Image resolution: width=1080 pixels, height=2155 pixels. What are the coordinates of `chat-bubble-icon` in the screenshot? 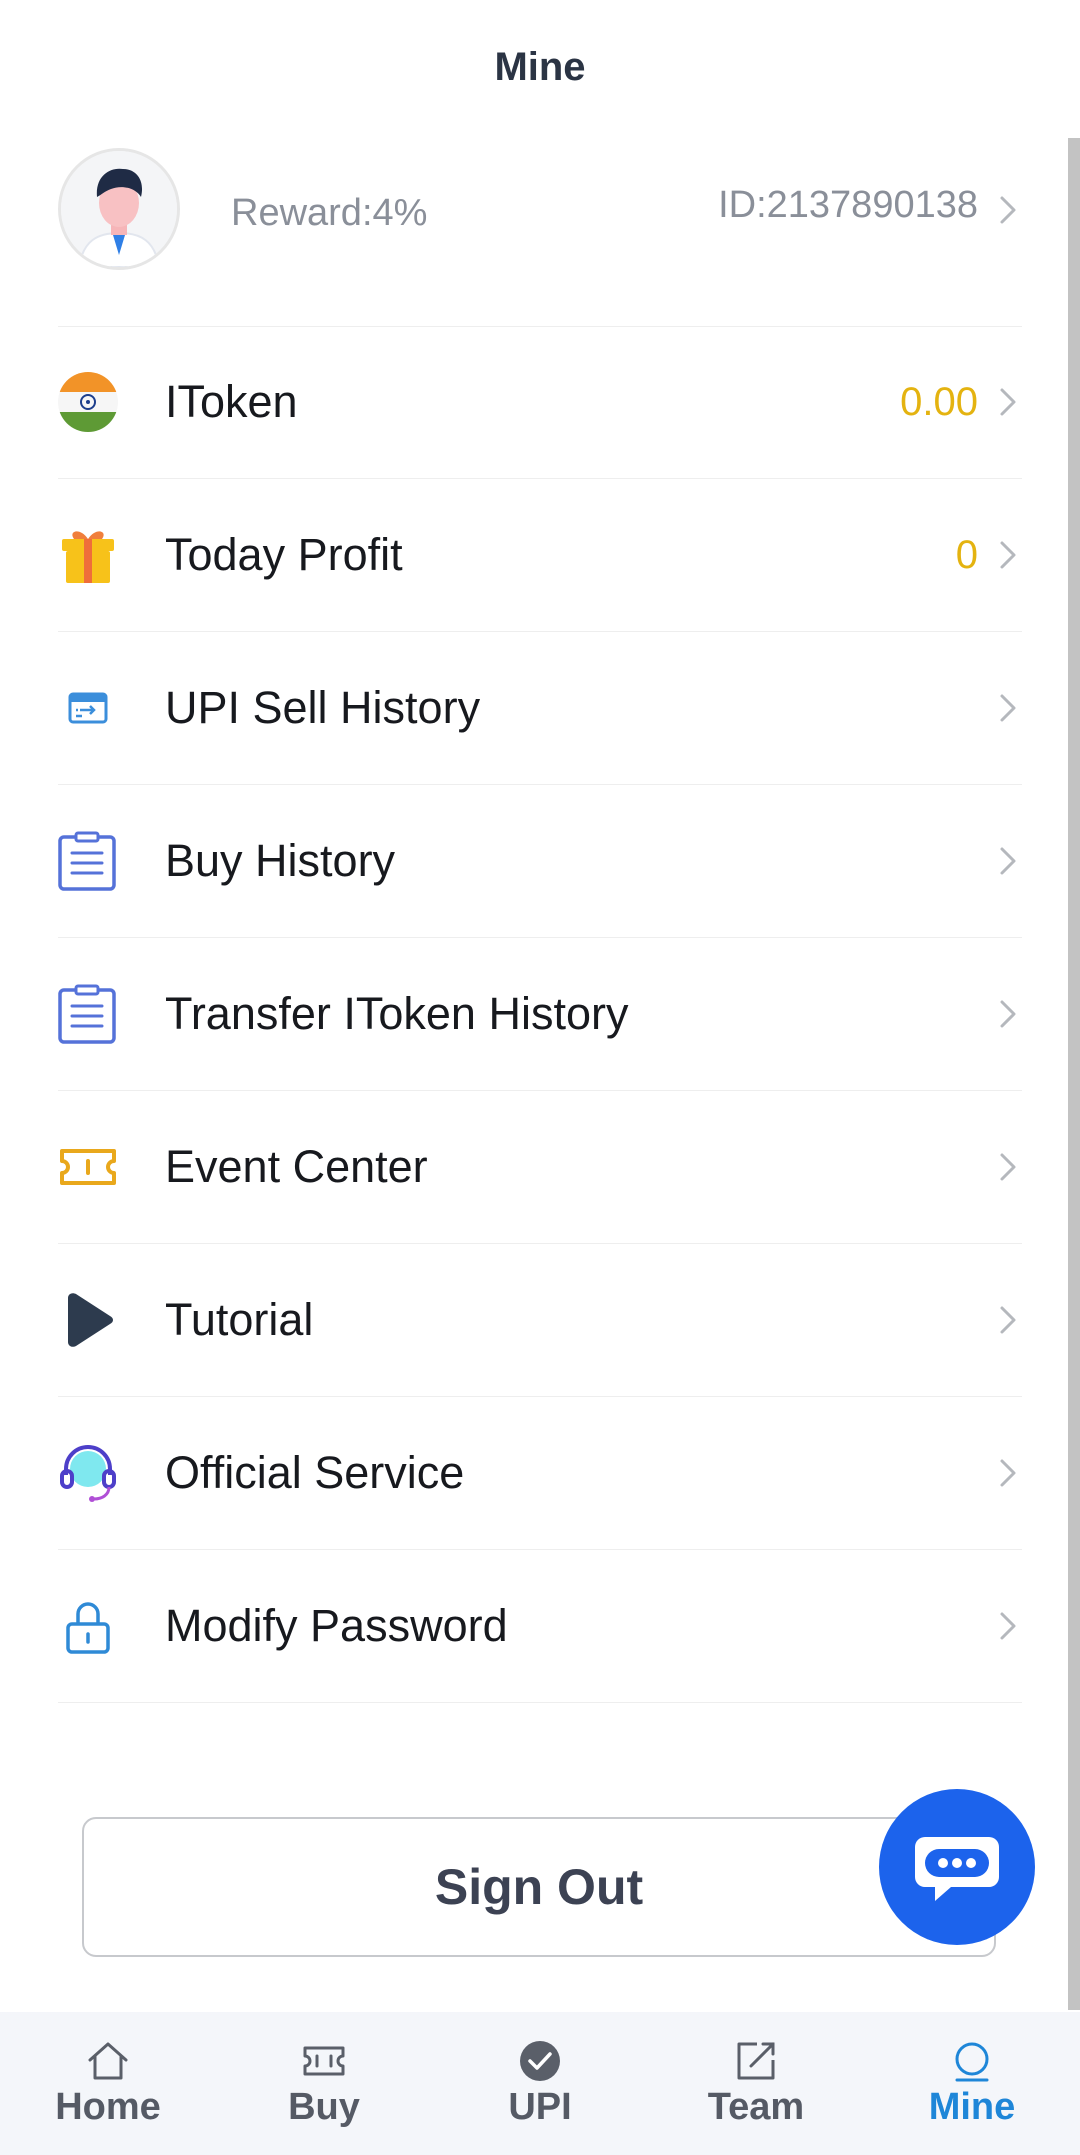 It's located at (957, 1869).